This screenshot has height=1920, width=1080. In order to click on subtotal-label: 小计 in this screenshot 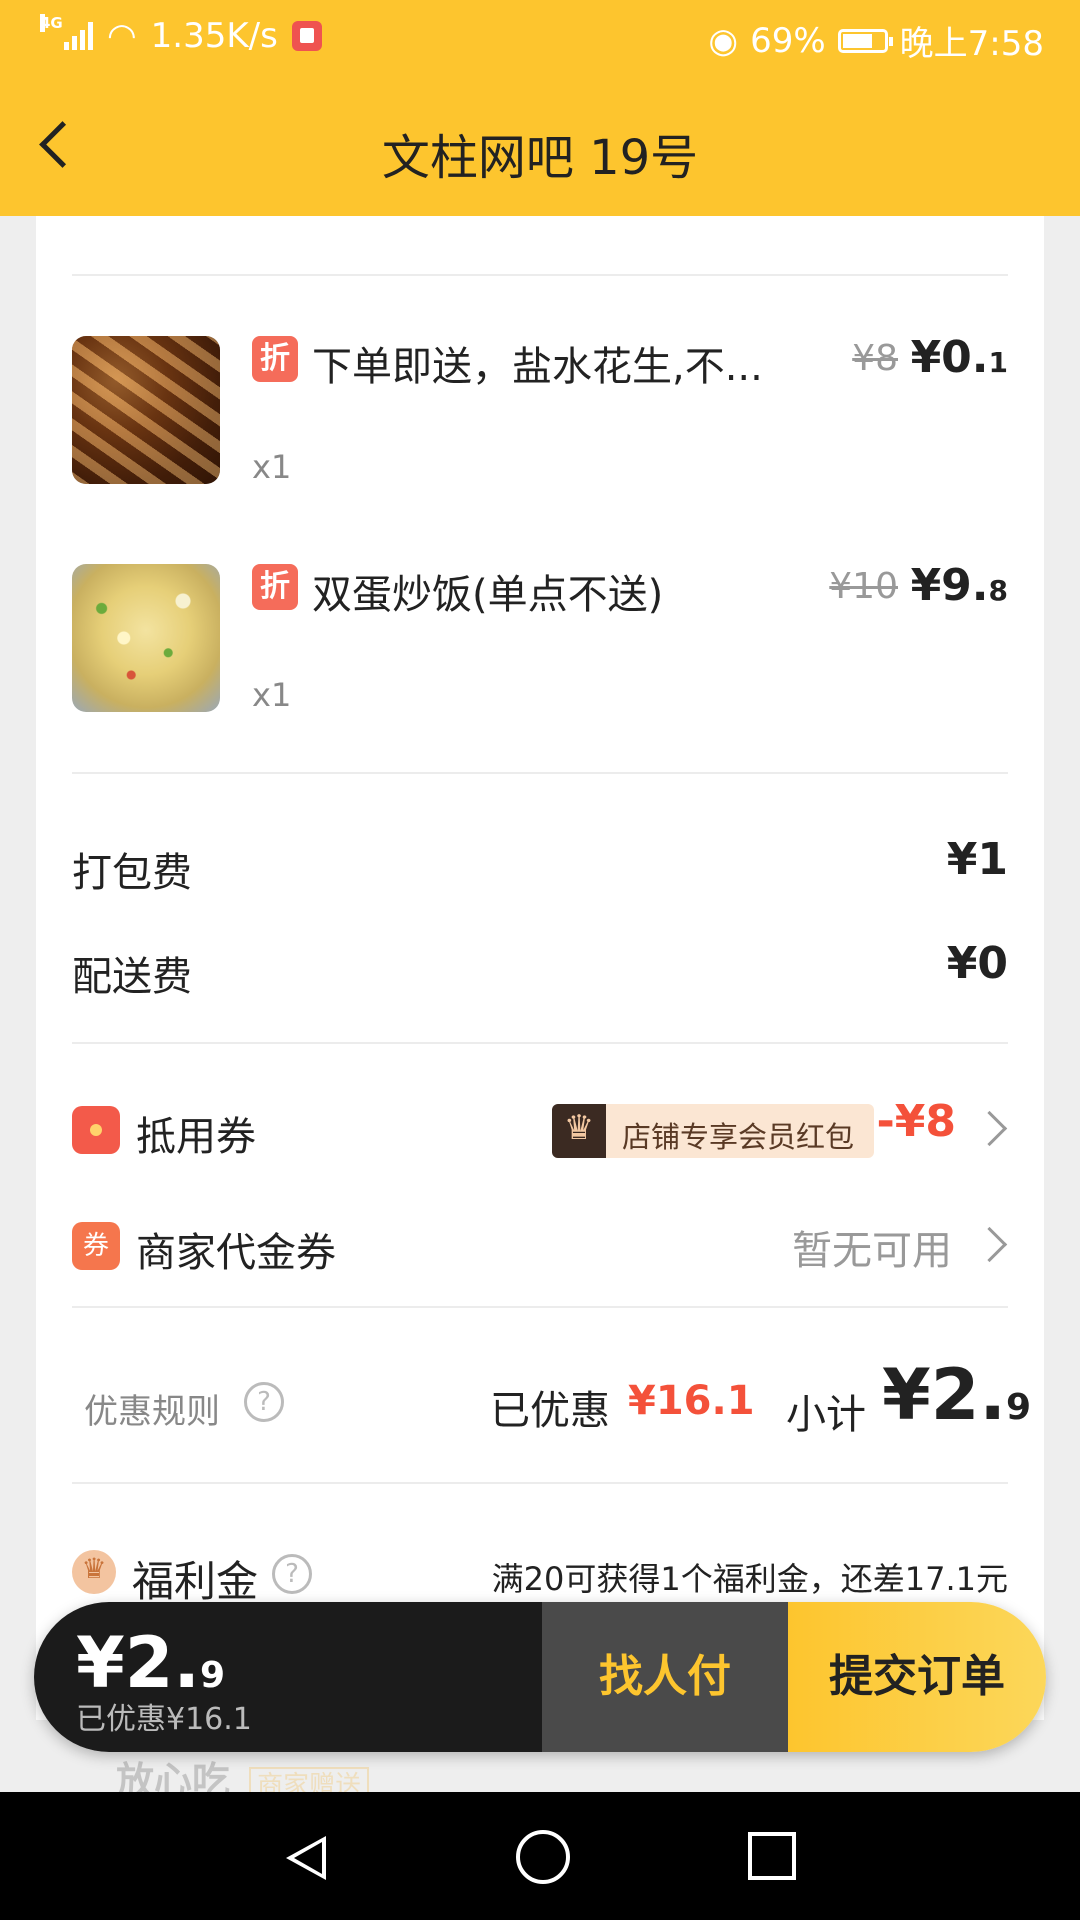, I will do `click(826, 1415)`.